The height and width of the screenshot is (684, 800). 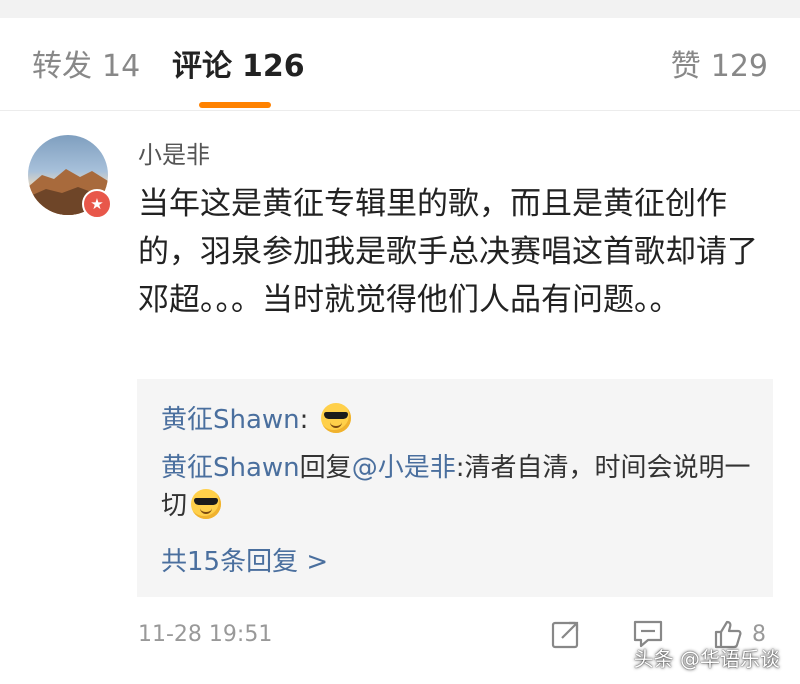 I want to click on top-strip, so click(x=400, y=9).